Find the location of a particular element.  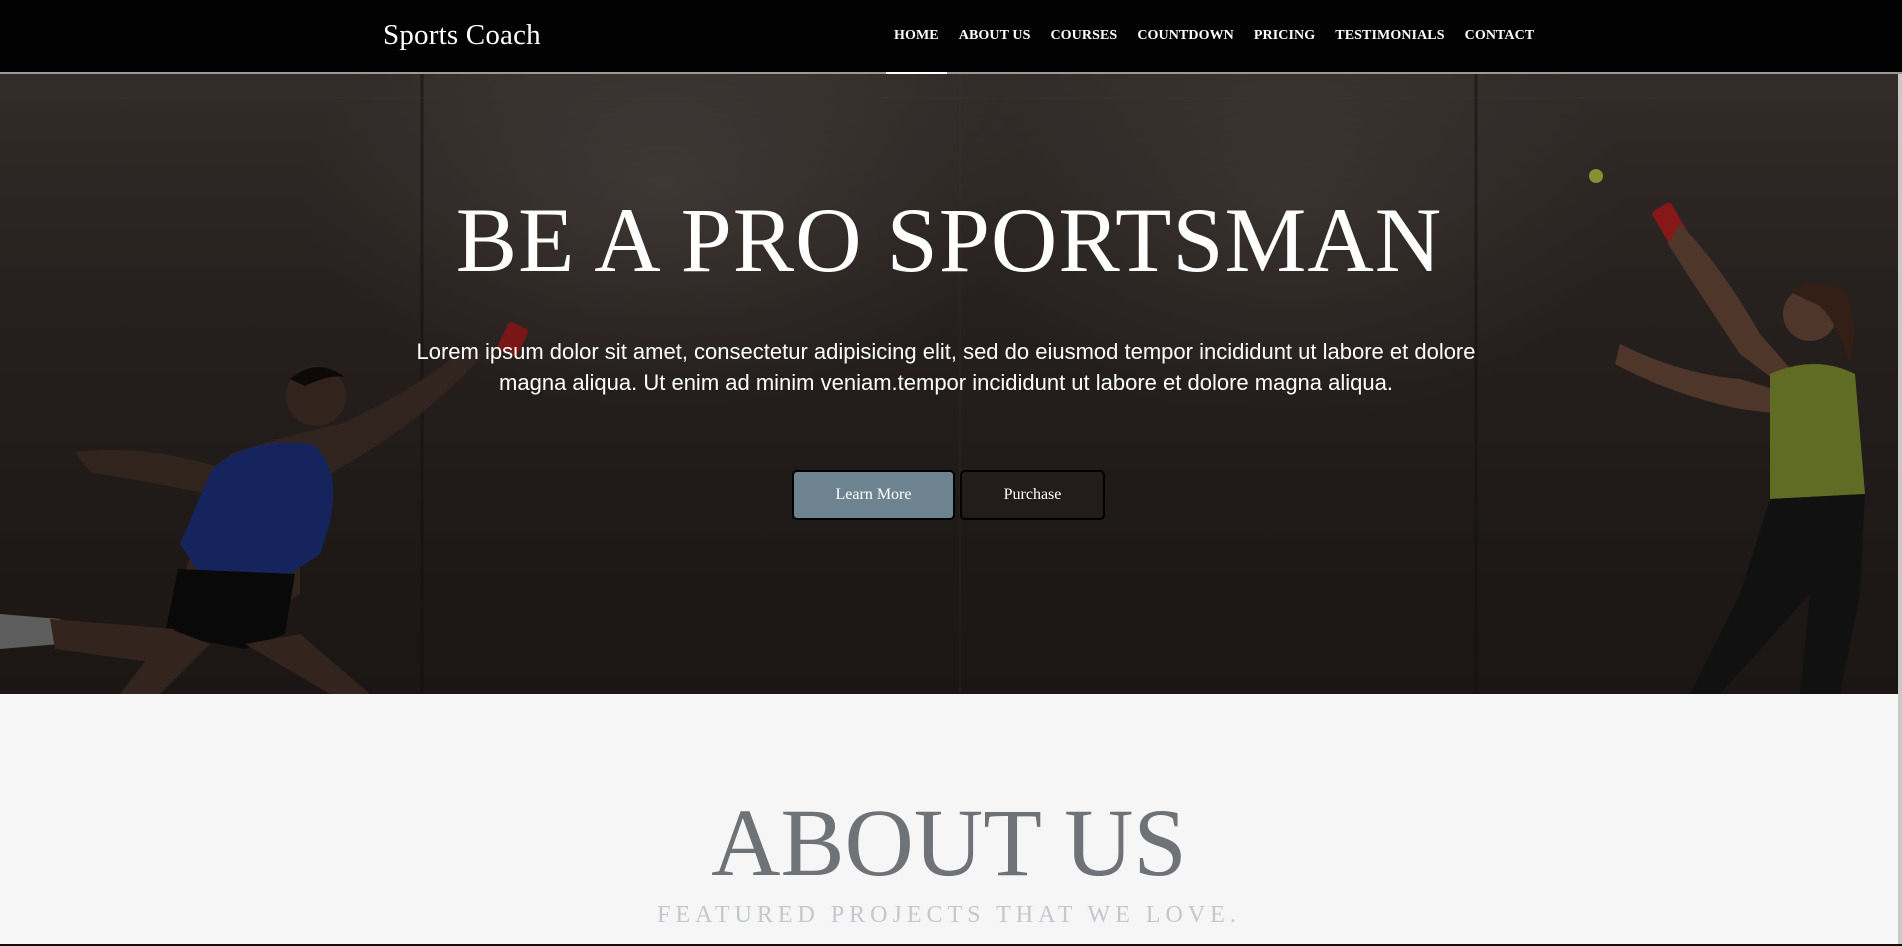

purchase-button: Purchase is located at coordinates (1032, 495).